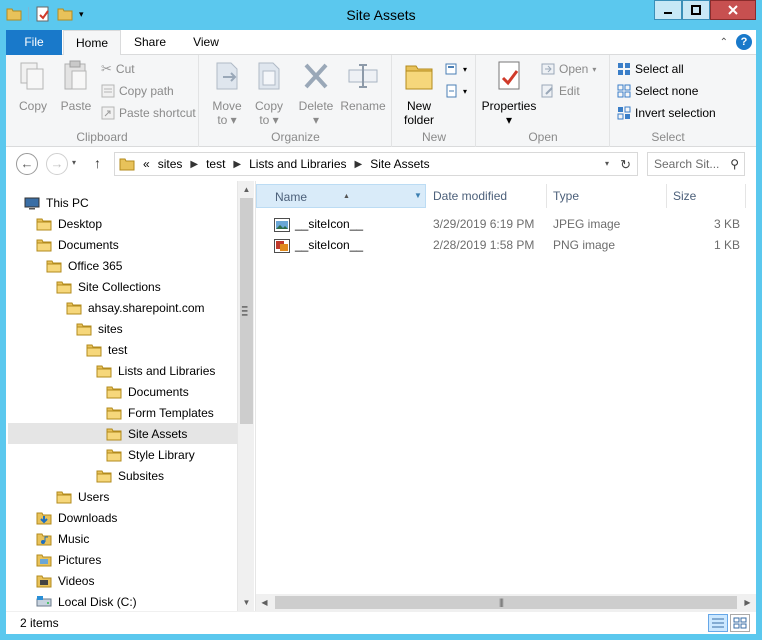 Image resolution: width=762 pixels, height=640 pixels. I want to click on select-all-icon, so click(624, 69).